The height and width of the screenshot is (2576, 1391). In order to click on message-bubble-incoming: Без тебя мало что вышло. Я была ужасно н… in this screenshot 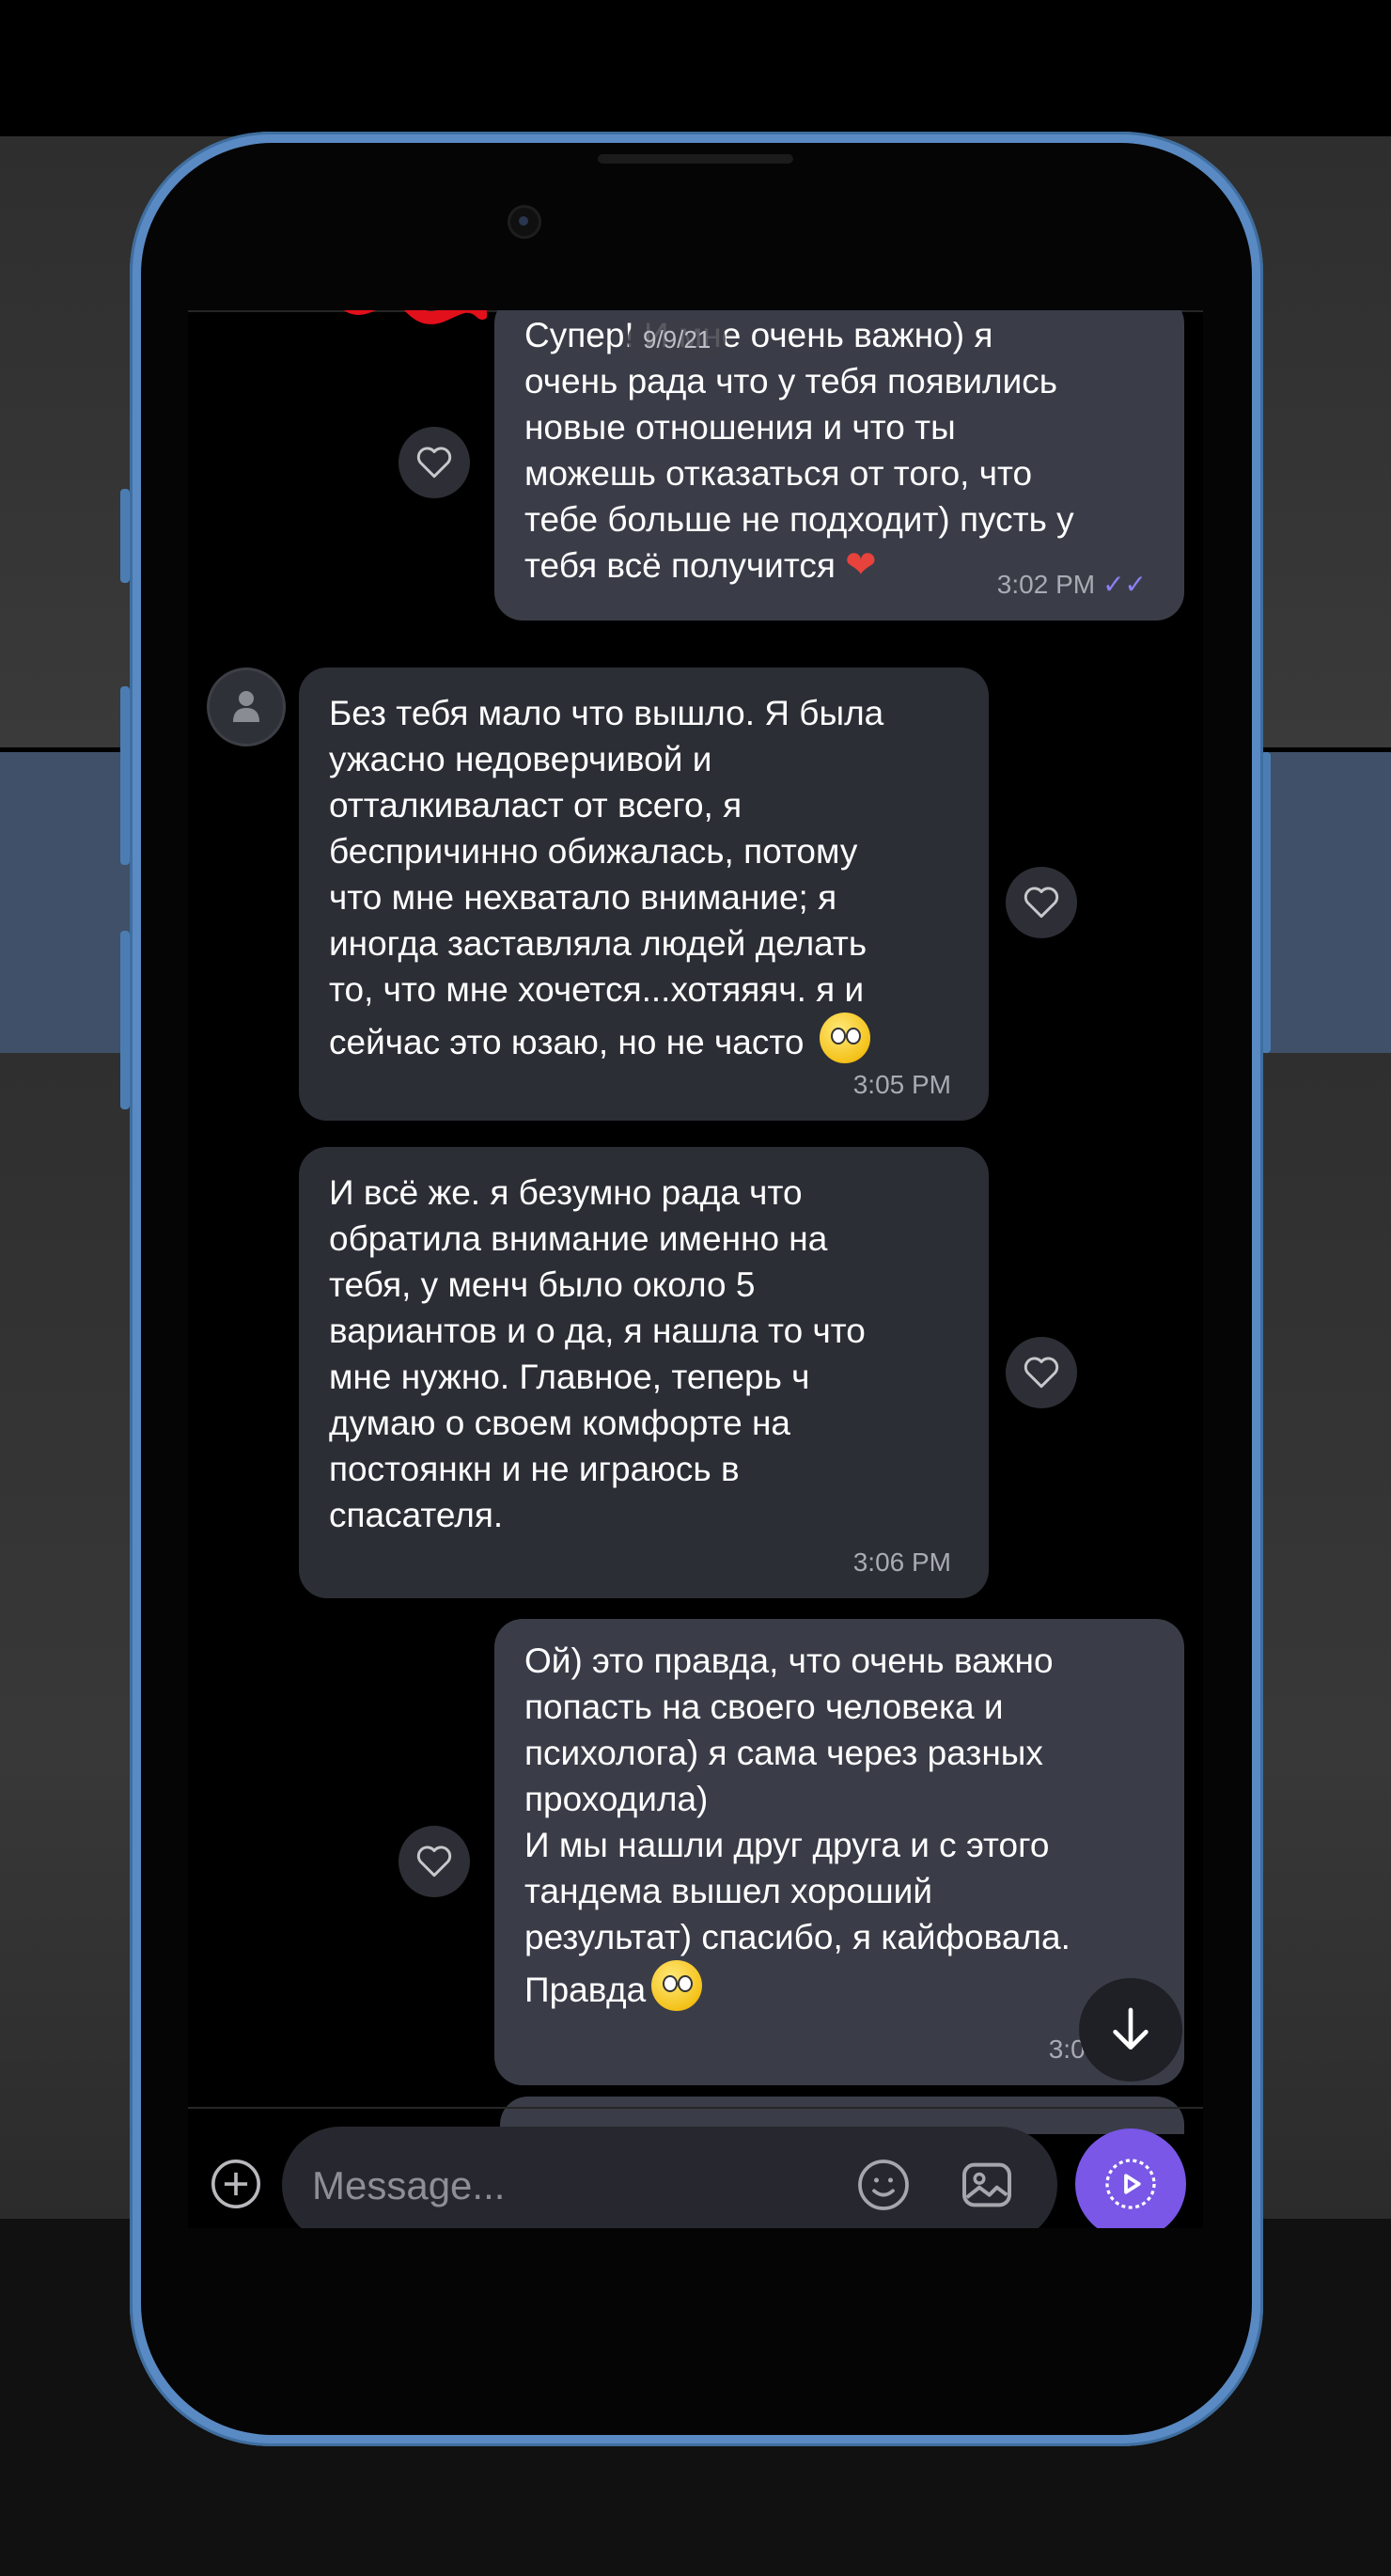, I will do `click(644, 894)`.